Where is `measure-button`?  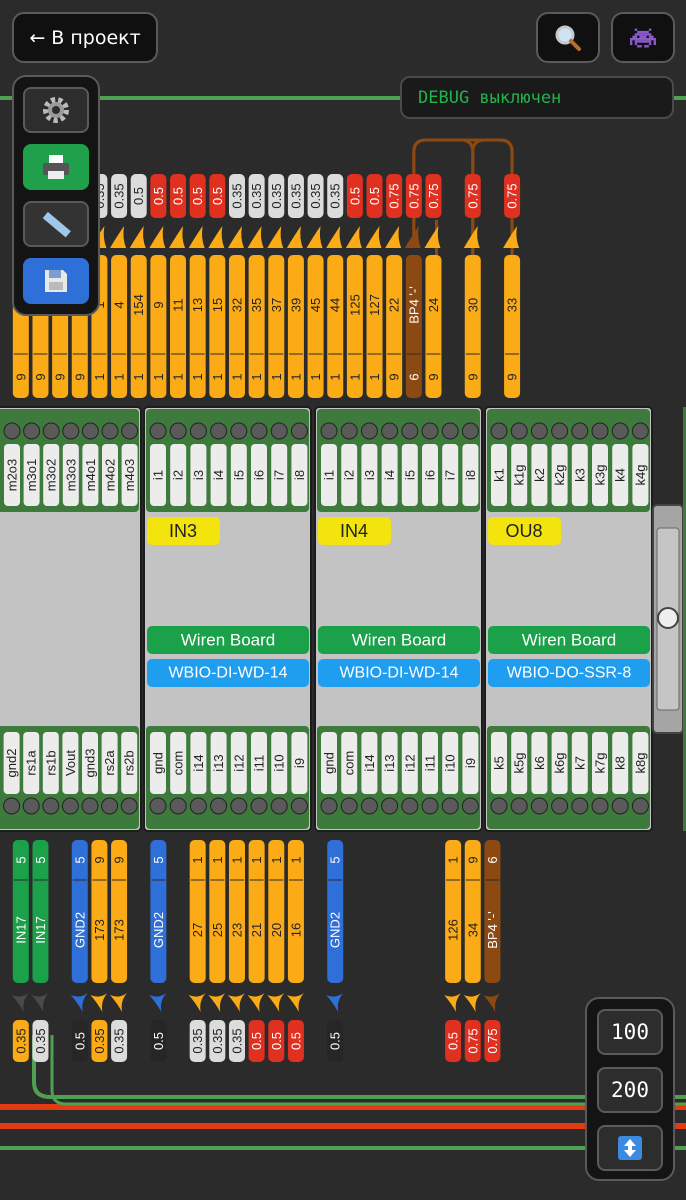
measure-button is located at coordinates (56, 224).